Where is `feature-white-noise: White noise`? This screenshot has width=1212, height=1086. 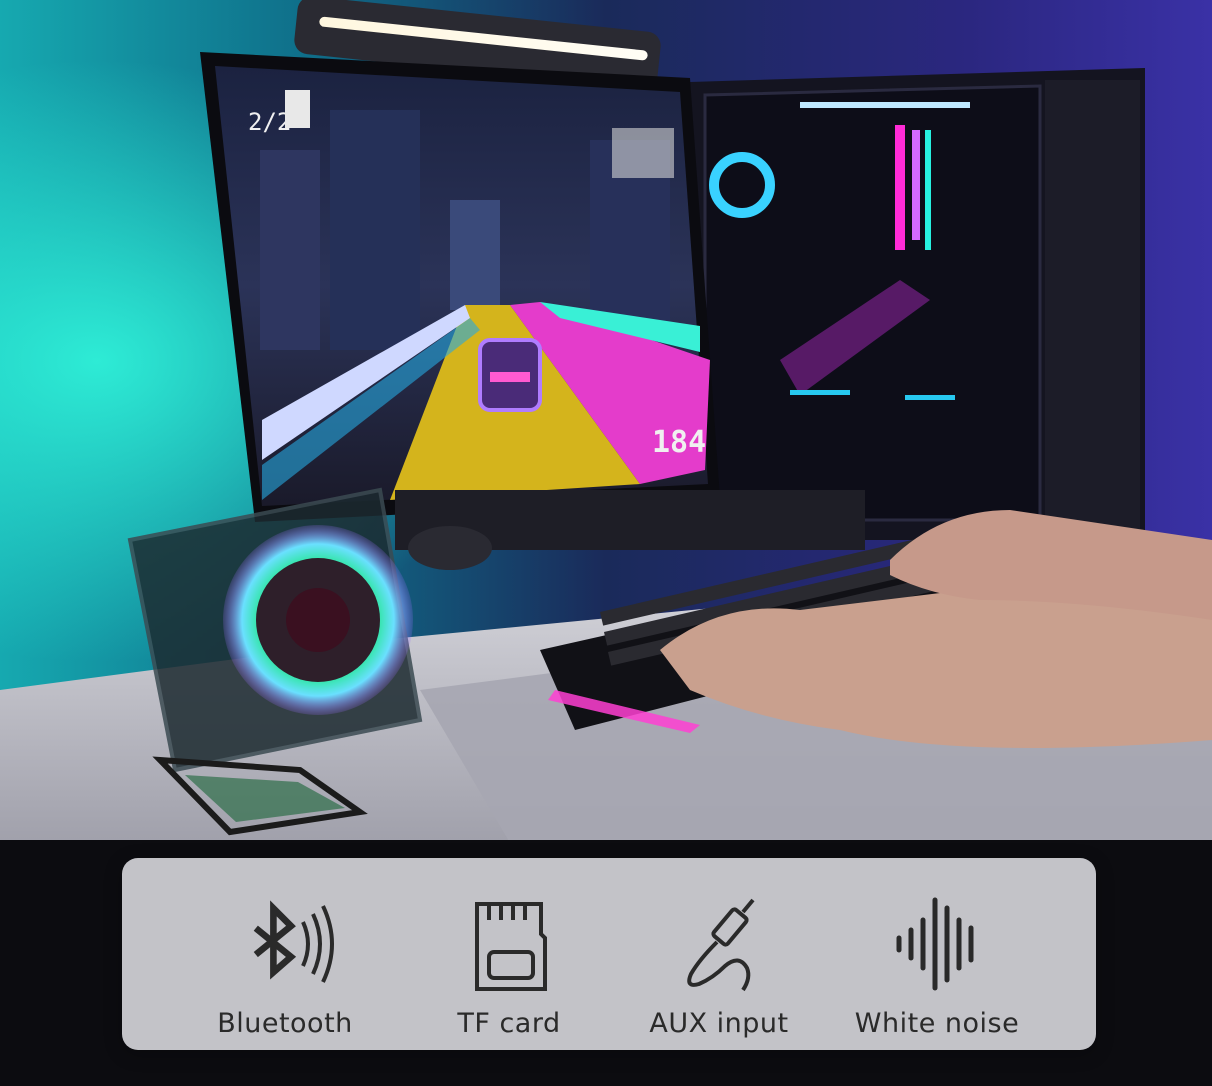 feature-white-noise: White noise is located at coordinates (937, 954).